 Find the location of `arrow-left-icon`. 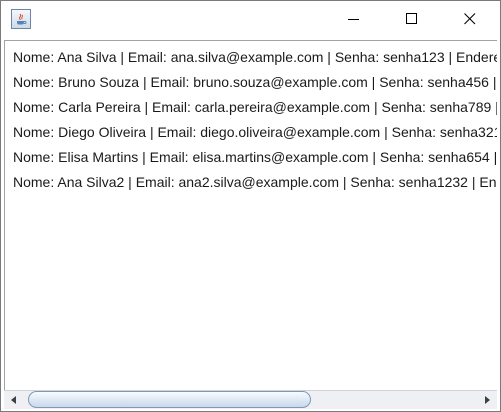

arrow-left-icon is located at coordinates (13, 400).